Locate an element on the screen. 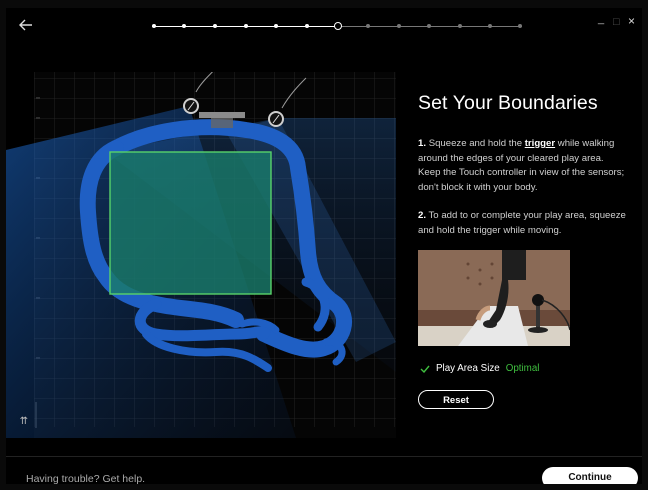 Image resolution: width=648 pixels, height=490 pixels. check-icon is located at coordinates (425, 369).